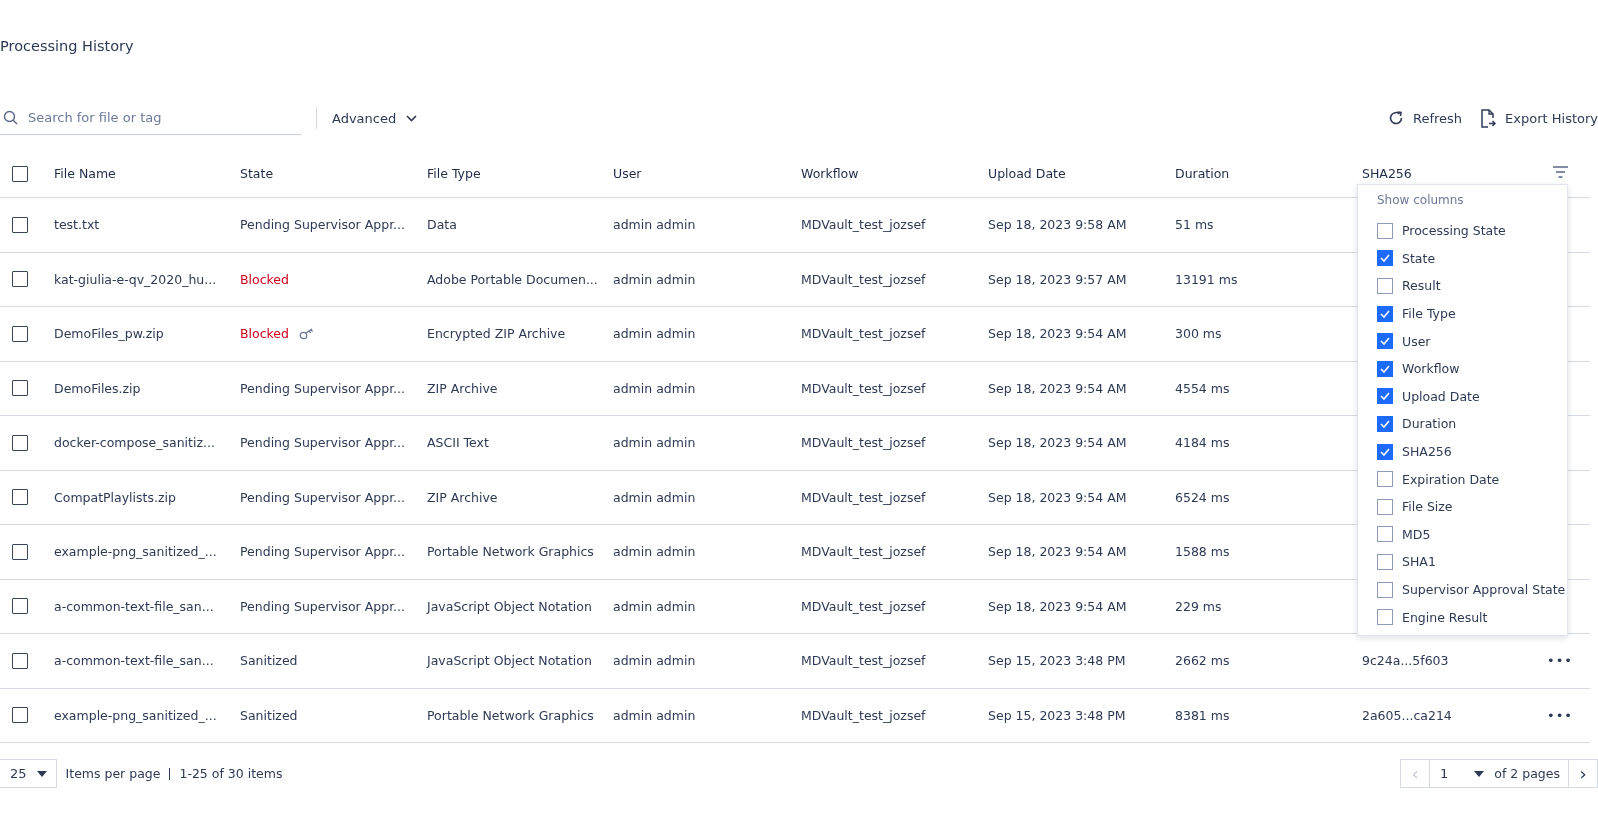 The image size is (1598, 821). What do you see at coordinates (28, 773) in the screenshot?
I see `page-size-dropdown: 25` at bounding box center [28, 773].